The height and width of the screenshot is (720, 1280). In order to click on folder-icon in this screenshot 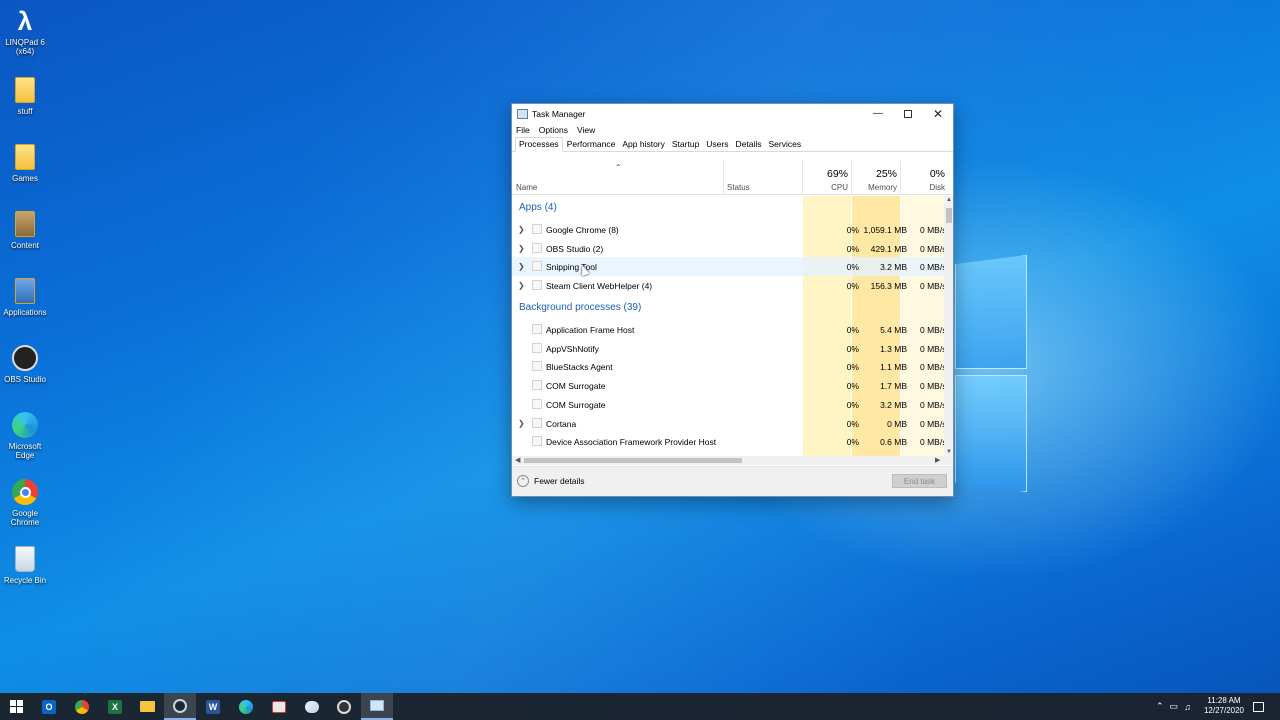, I will do `click(25, 90)`.